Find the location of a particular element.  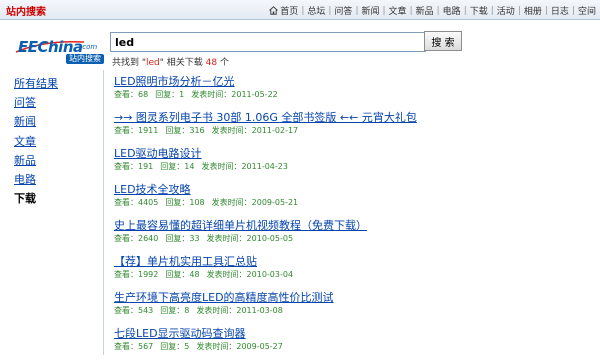

result-replies: 回复：48 is located at coordinates (182, 274).